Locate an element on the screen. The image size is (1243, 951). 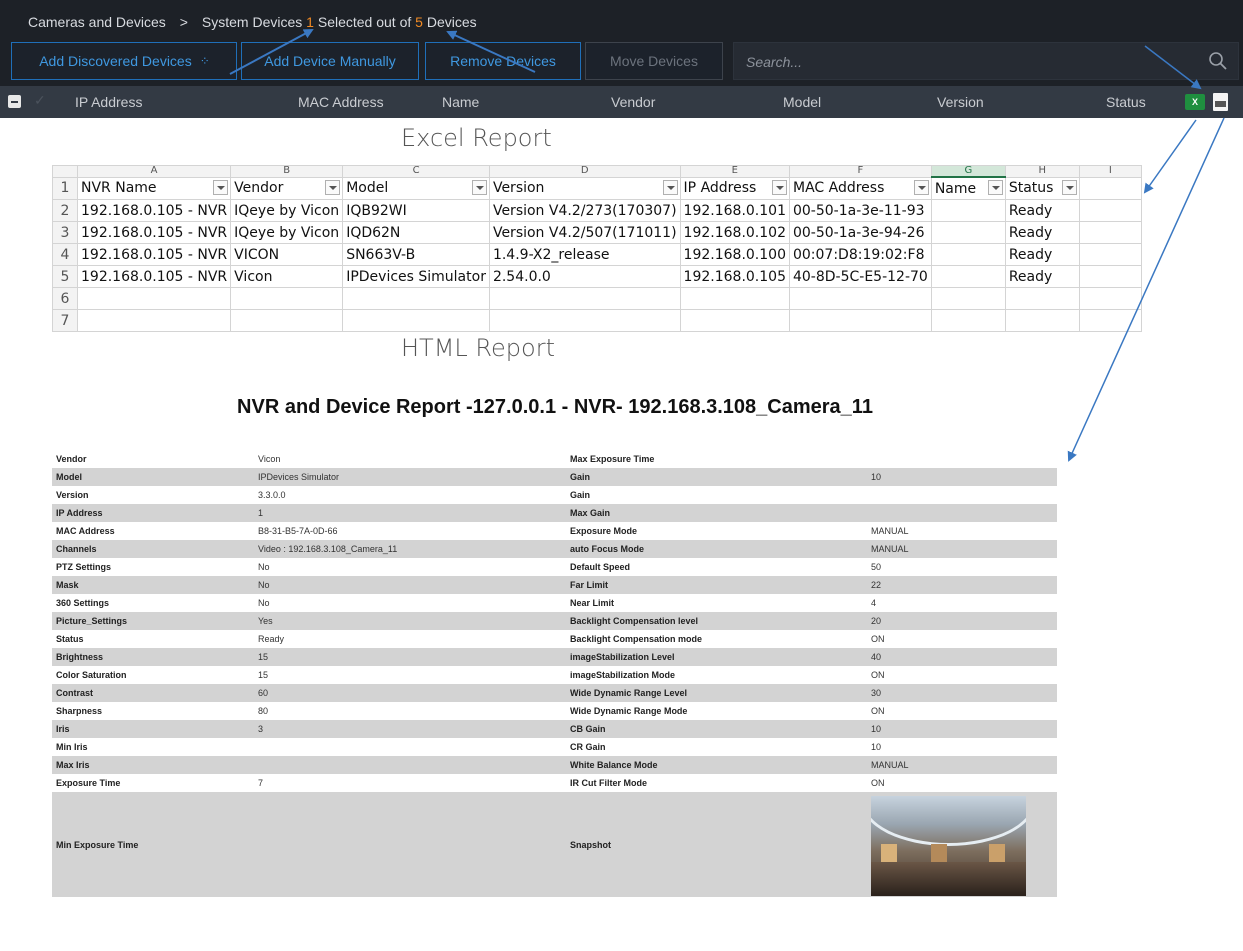
sheet-header-cell: Name is located at coordinates (968, 188).